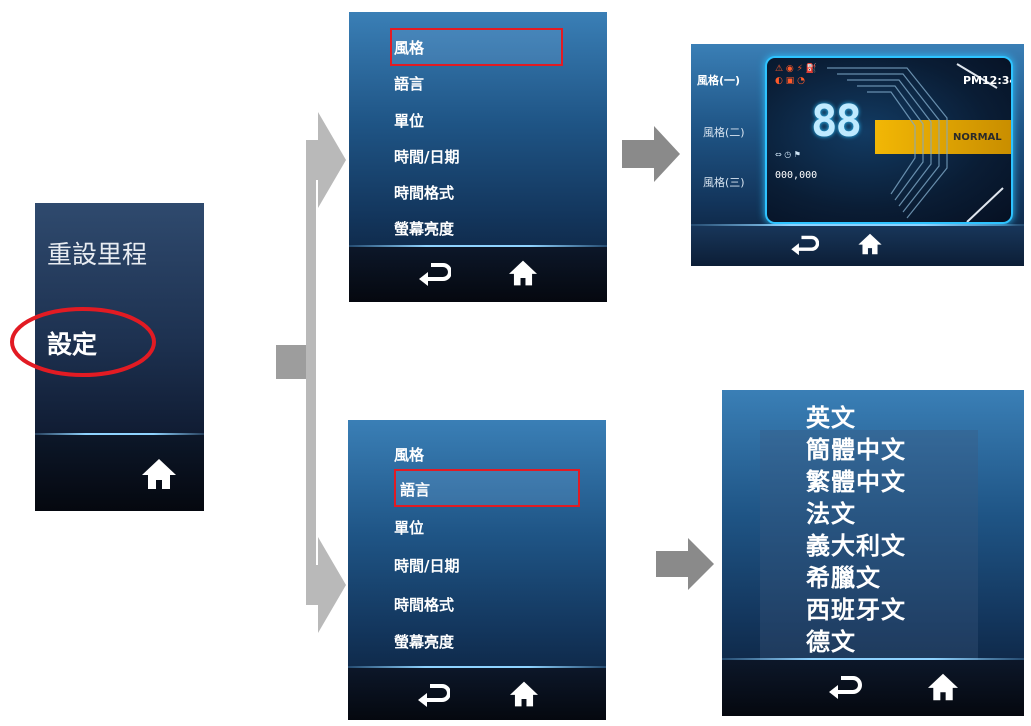 The image size is (1031, 726). What do you see at coordinates (477, 570) in the screenshot?
I see `settings-screen-language: 風格 語言 單位 時間/日期 時間格式 螢幕亮度` at bounding box center [477, 570].